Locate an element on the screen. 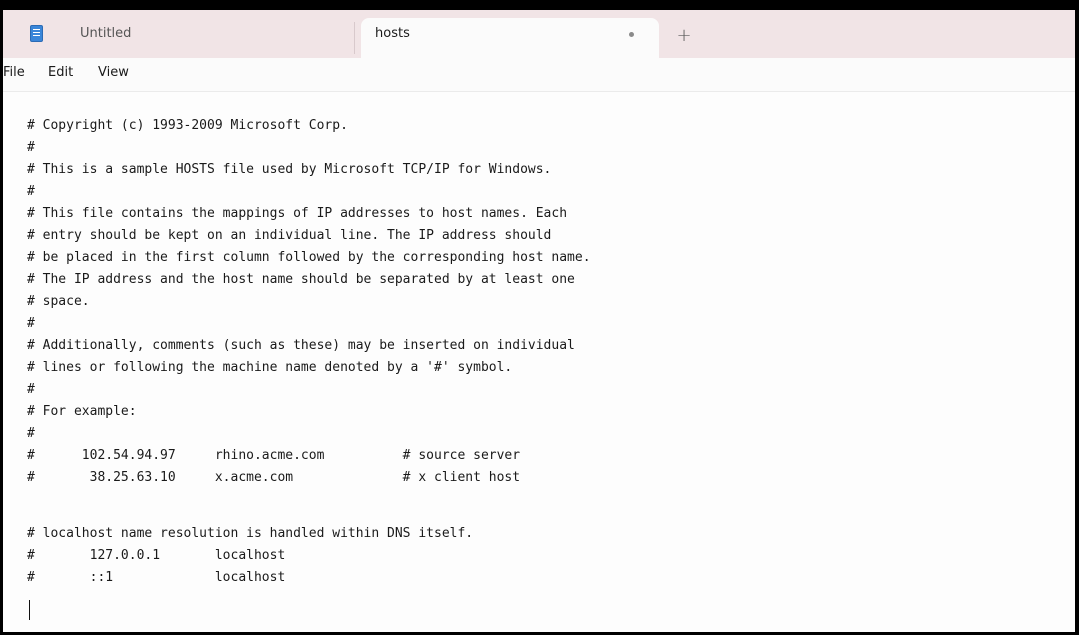 This screenshot has width=1079, height=635. tab-untitled: Untitled is located at coordinates (210, 38).